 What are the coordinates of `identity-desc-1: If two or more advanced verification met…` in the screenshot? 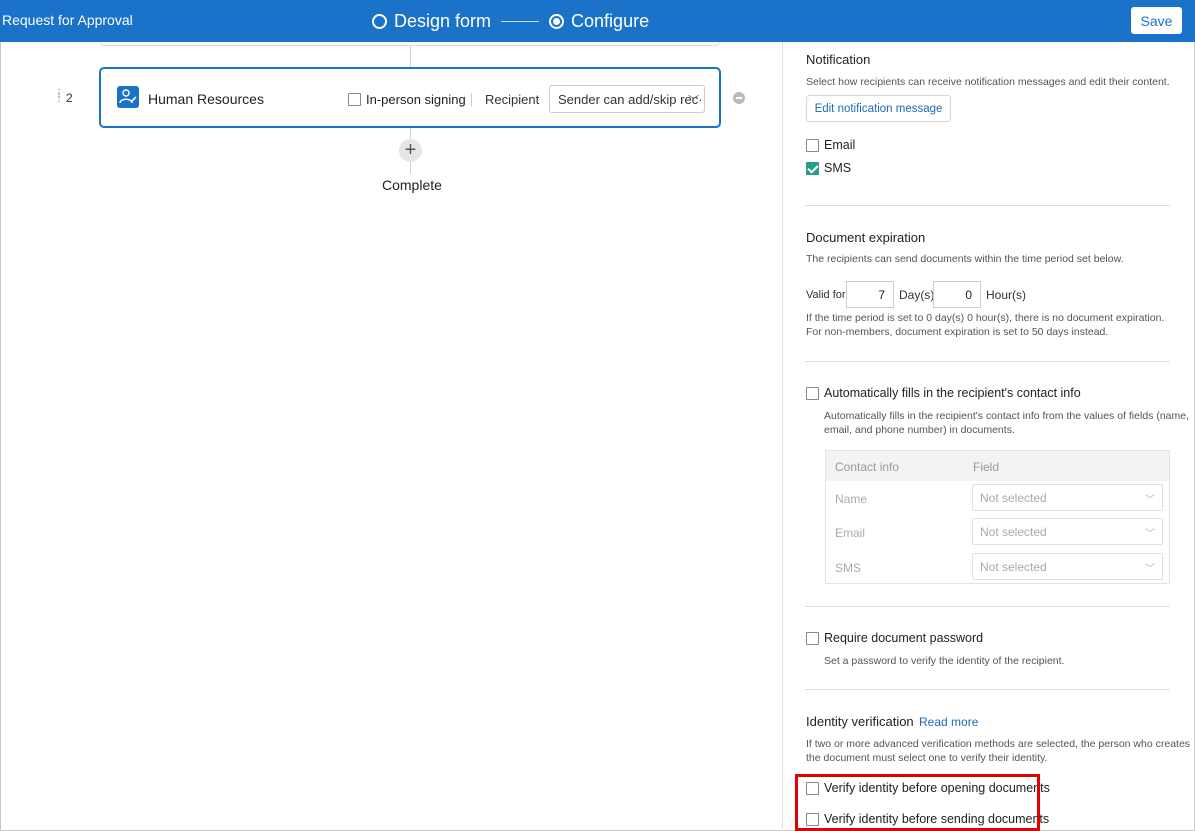 It's located at (998, 744).